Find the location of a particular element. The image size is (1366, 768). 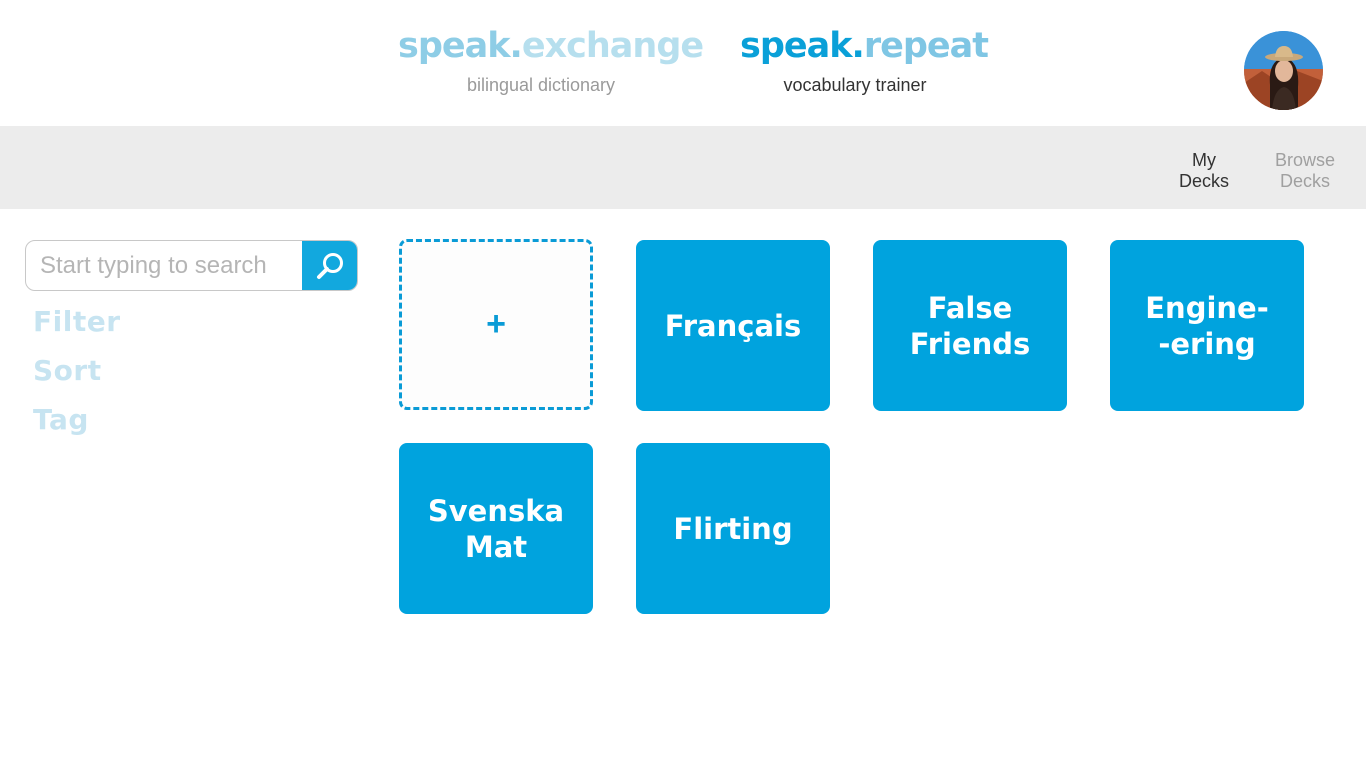

deck-label: Svenska Mat is located at coordinates (496, 528).